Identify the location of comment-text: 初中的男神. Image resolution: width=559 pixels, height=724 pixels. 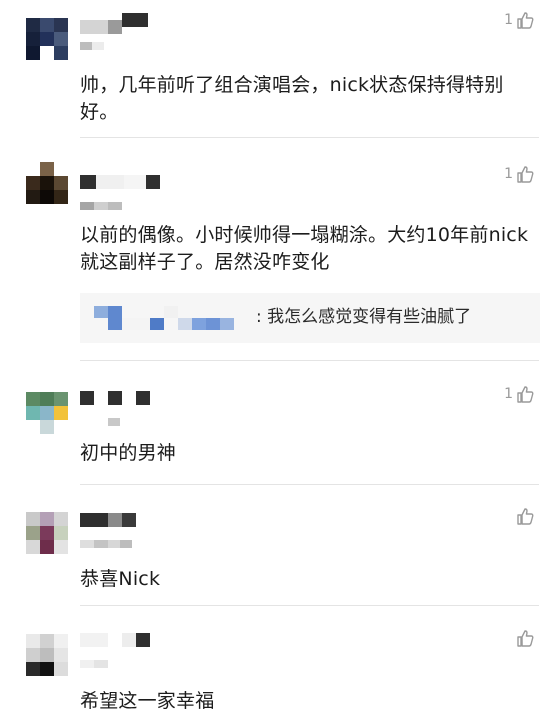
(128, 453).